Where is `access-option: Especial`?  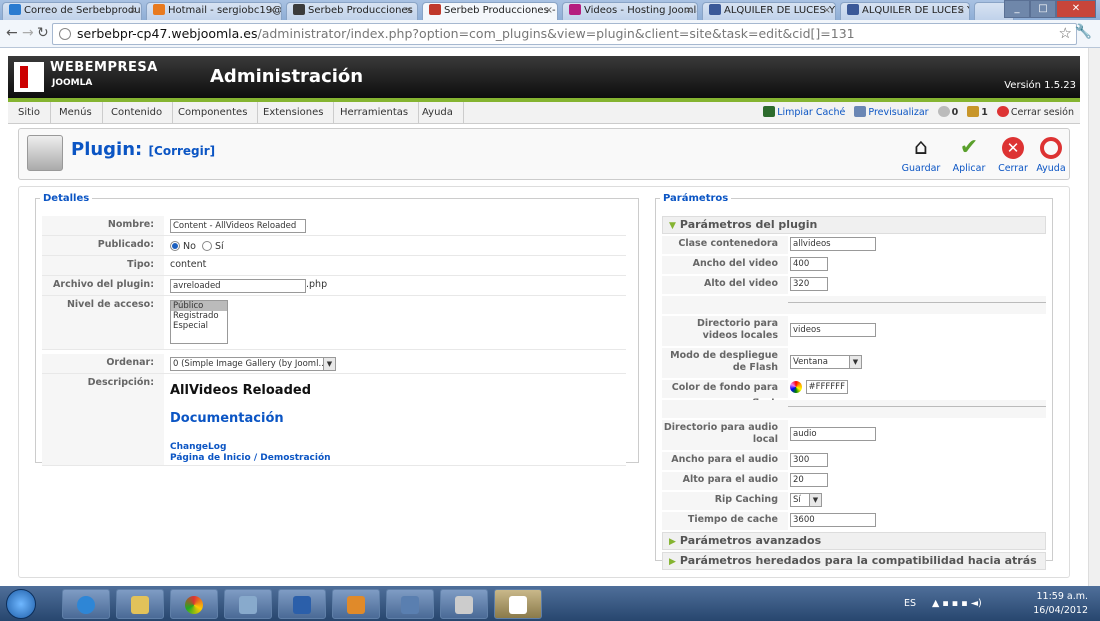 access-option: Especial is located at coordinates (199, 326).